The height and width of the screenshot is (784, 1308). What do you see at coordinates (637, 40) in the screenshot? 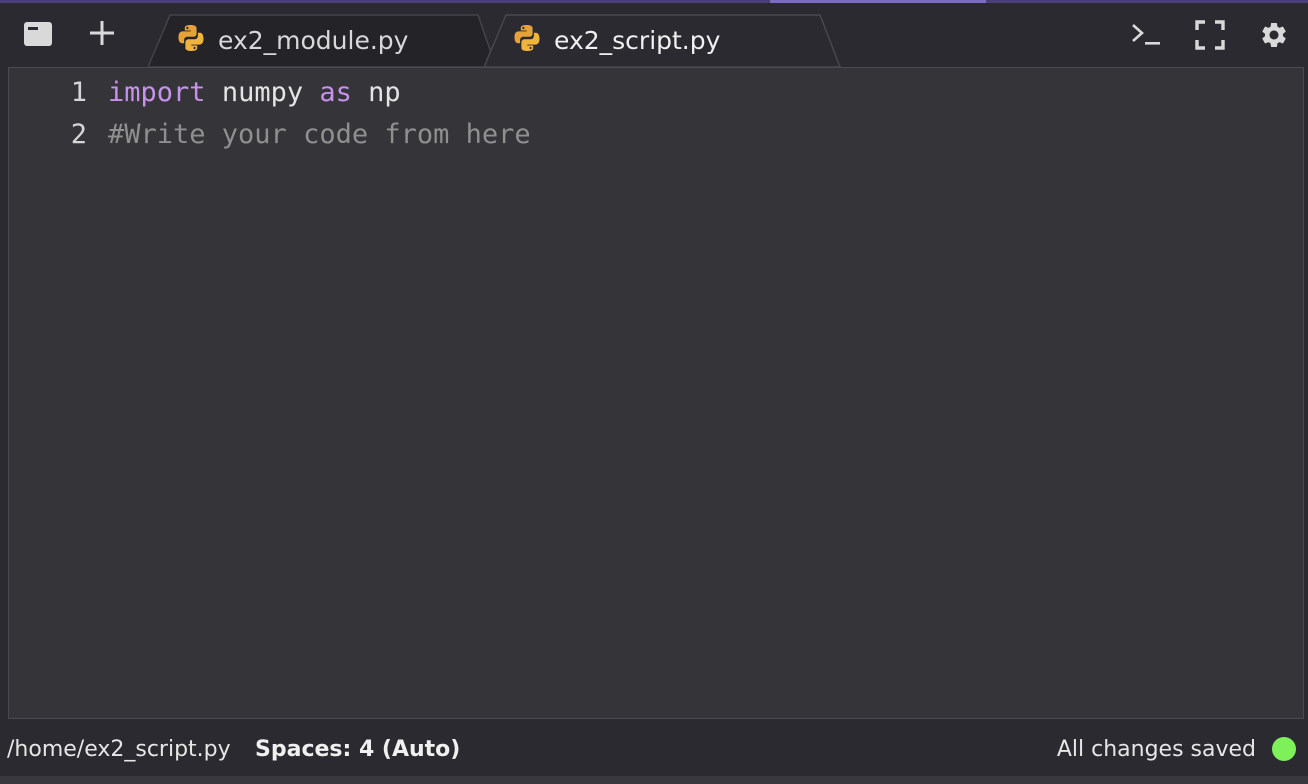
I see `tab-label: ex2_script.py` at bounding box center [637, 40].